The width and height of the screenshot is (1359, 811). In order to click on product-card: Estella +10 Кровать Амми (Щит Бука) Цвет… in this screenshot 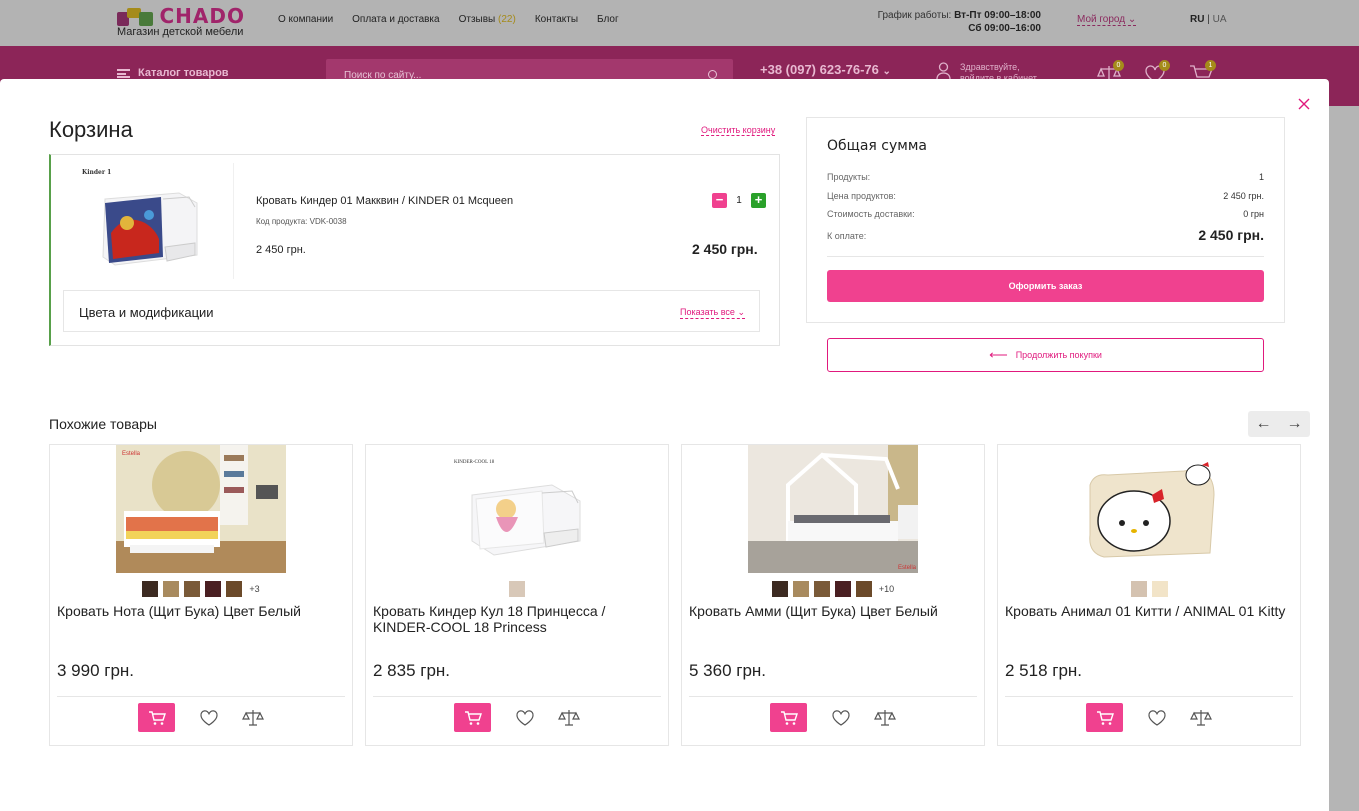, I will do `click(833, 595)`.